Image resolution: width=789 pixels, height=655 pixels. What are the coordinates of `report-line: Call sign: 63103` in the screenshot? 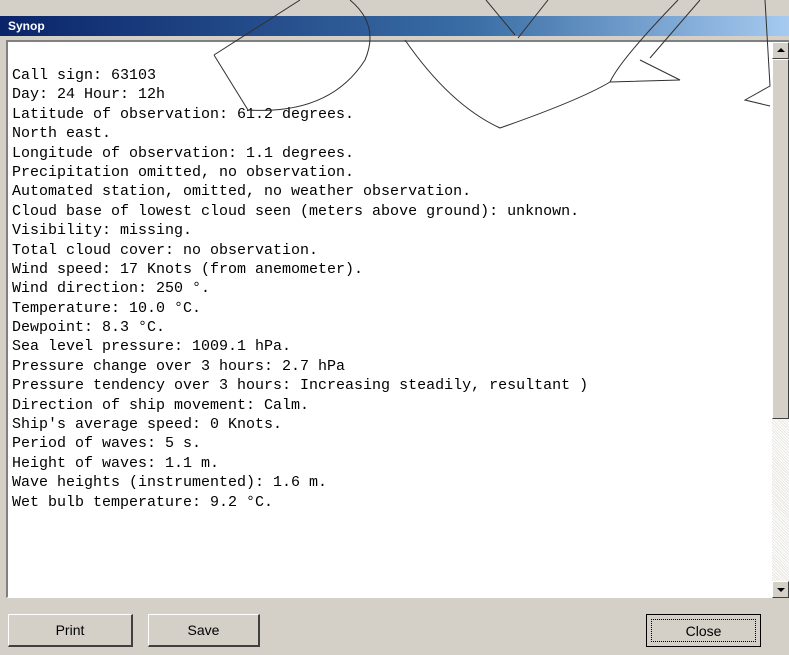 It's located at (84, 75).